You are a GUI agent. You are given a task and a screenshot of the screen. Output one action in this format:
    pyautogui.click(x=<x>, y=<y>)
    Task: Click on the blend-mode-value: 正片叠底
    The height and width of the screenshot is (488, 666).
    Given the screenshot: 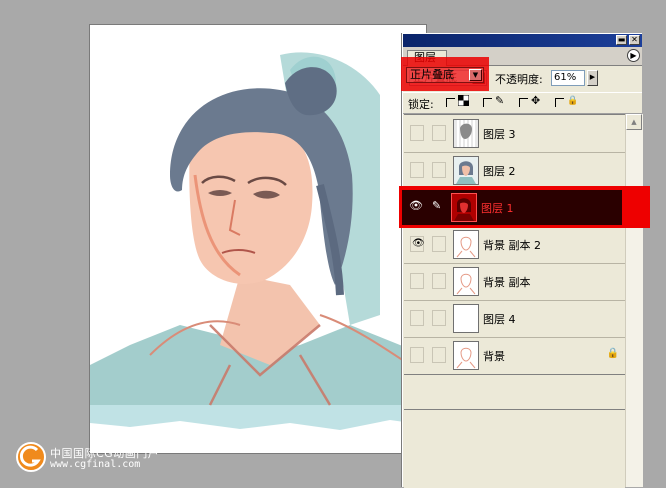 What is the action you would take?
    pyautogui.click(x=432, y=74)
    